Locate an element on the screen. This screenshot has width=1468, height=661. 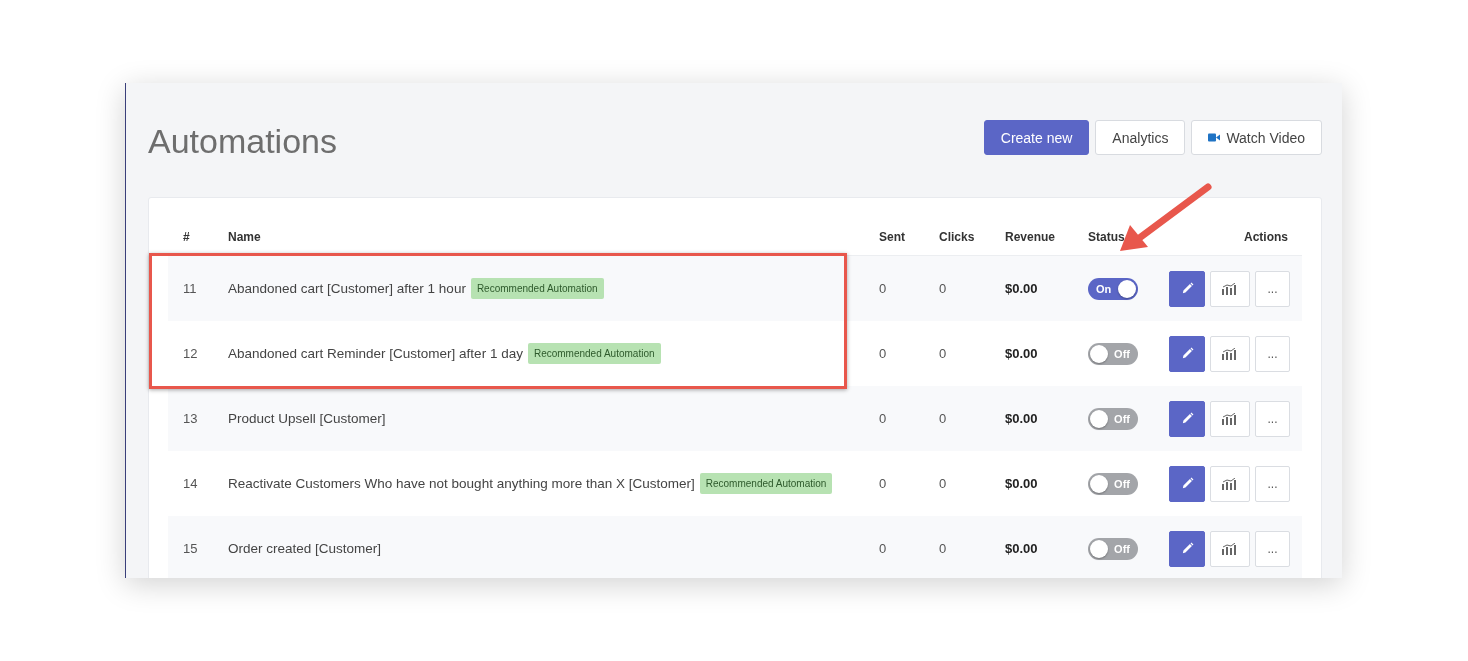
table-cell-text: 11 is located at coordinates (190, 288).